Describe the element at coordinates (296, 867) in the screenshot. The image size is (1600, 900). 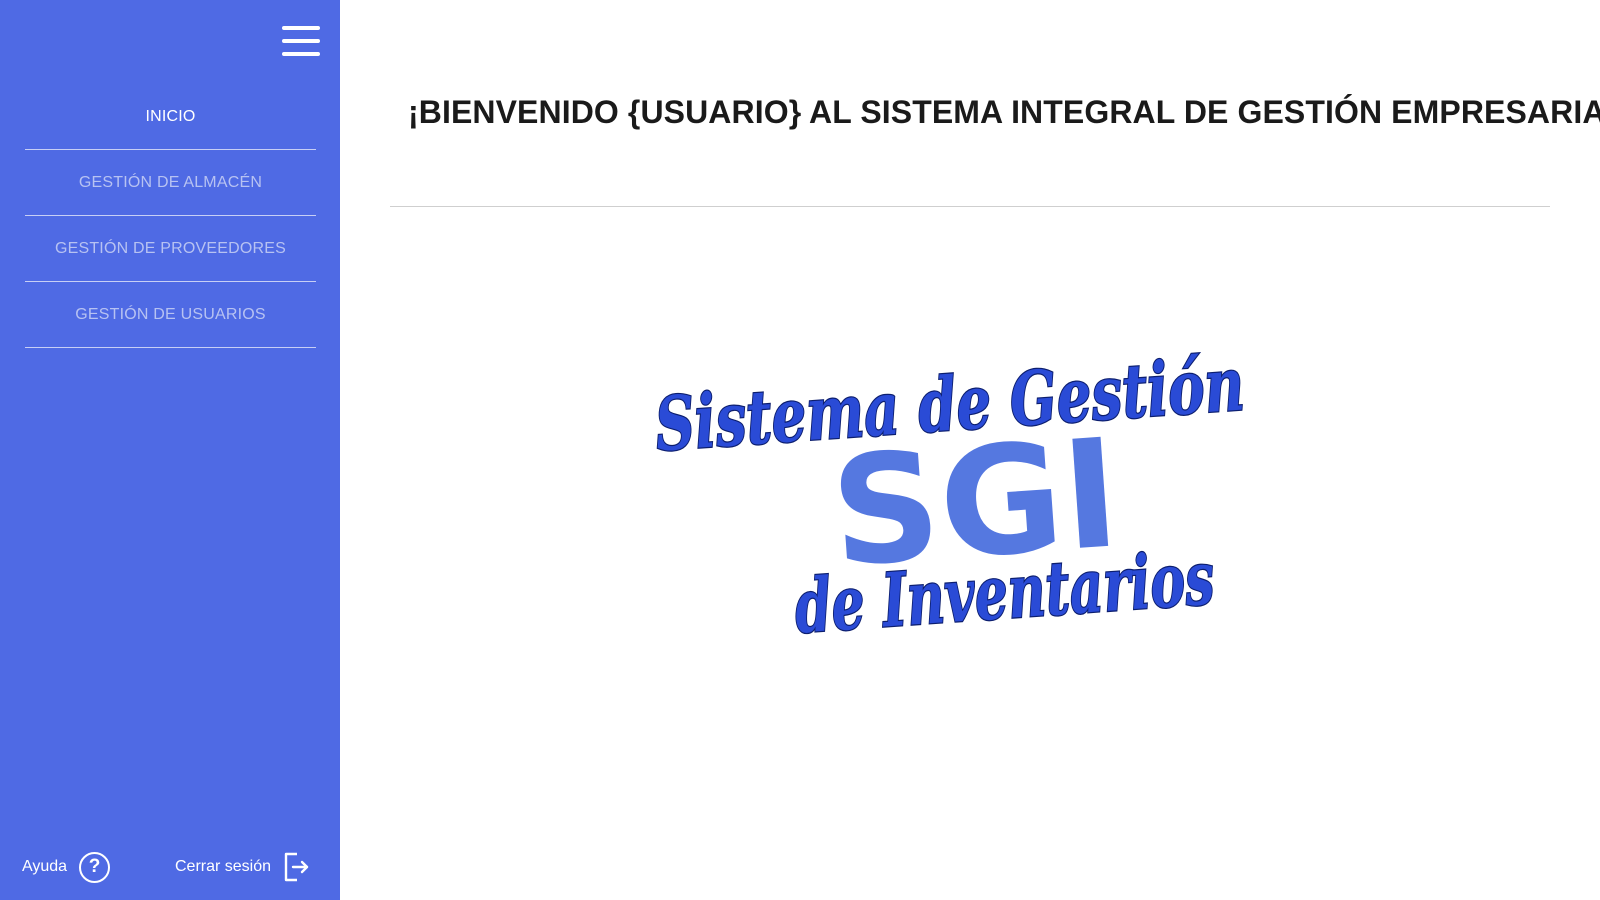
I see `logout-icon` at that location.